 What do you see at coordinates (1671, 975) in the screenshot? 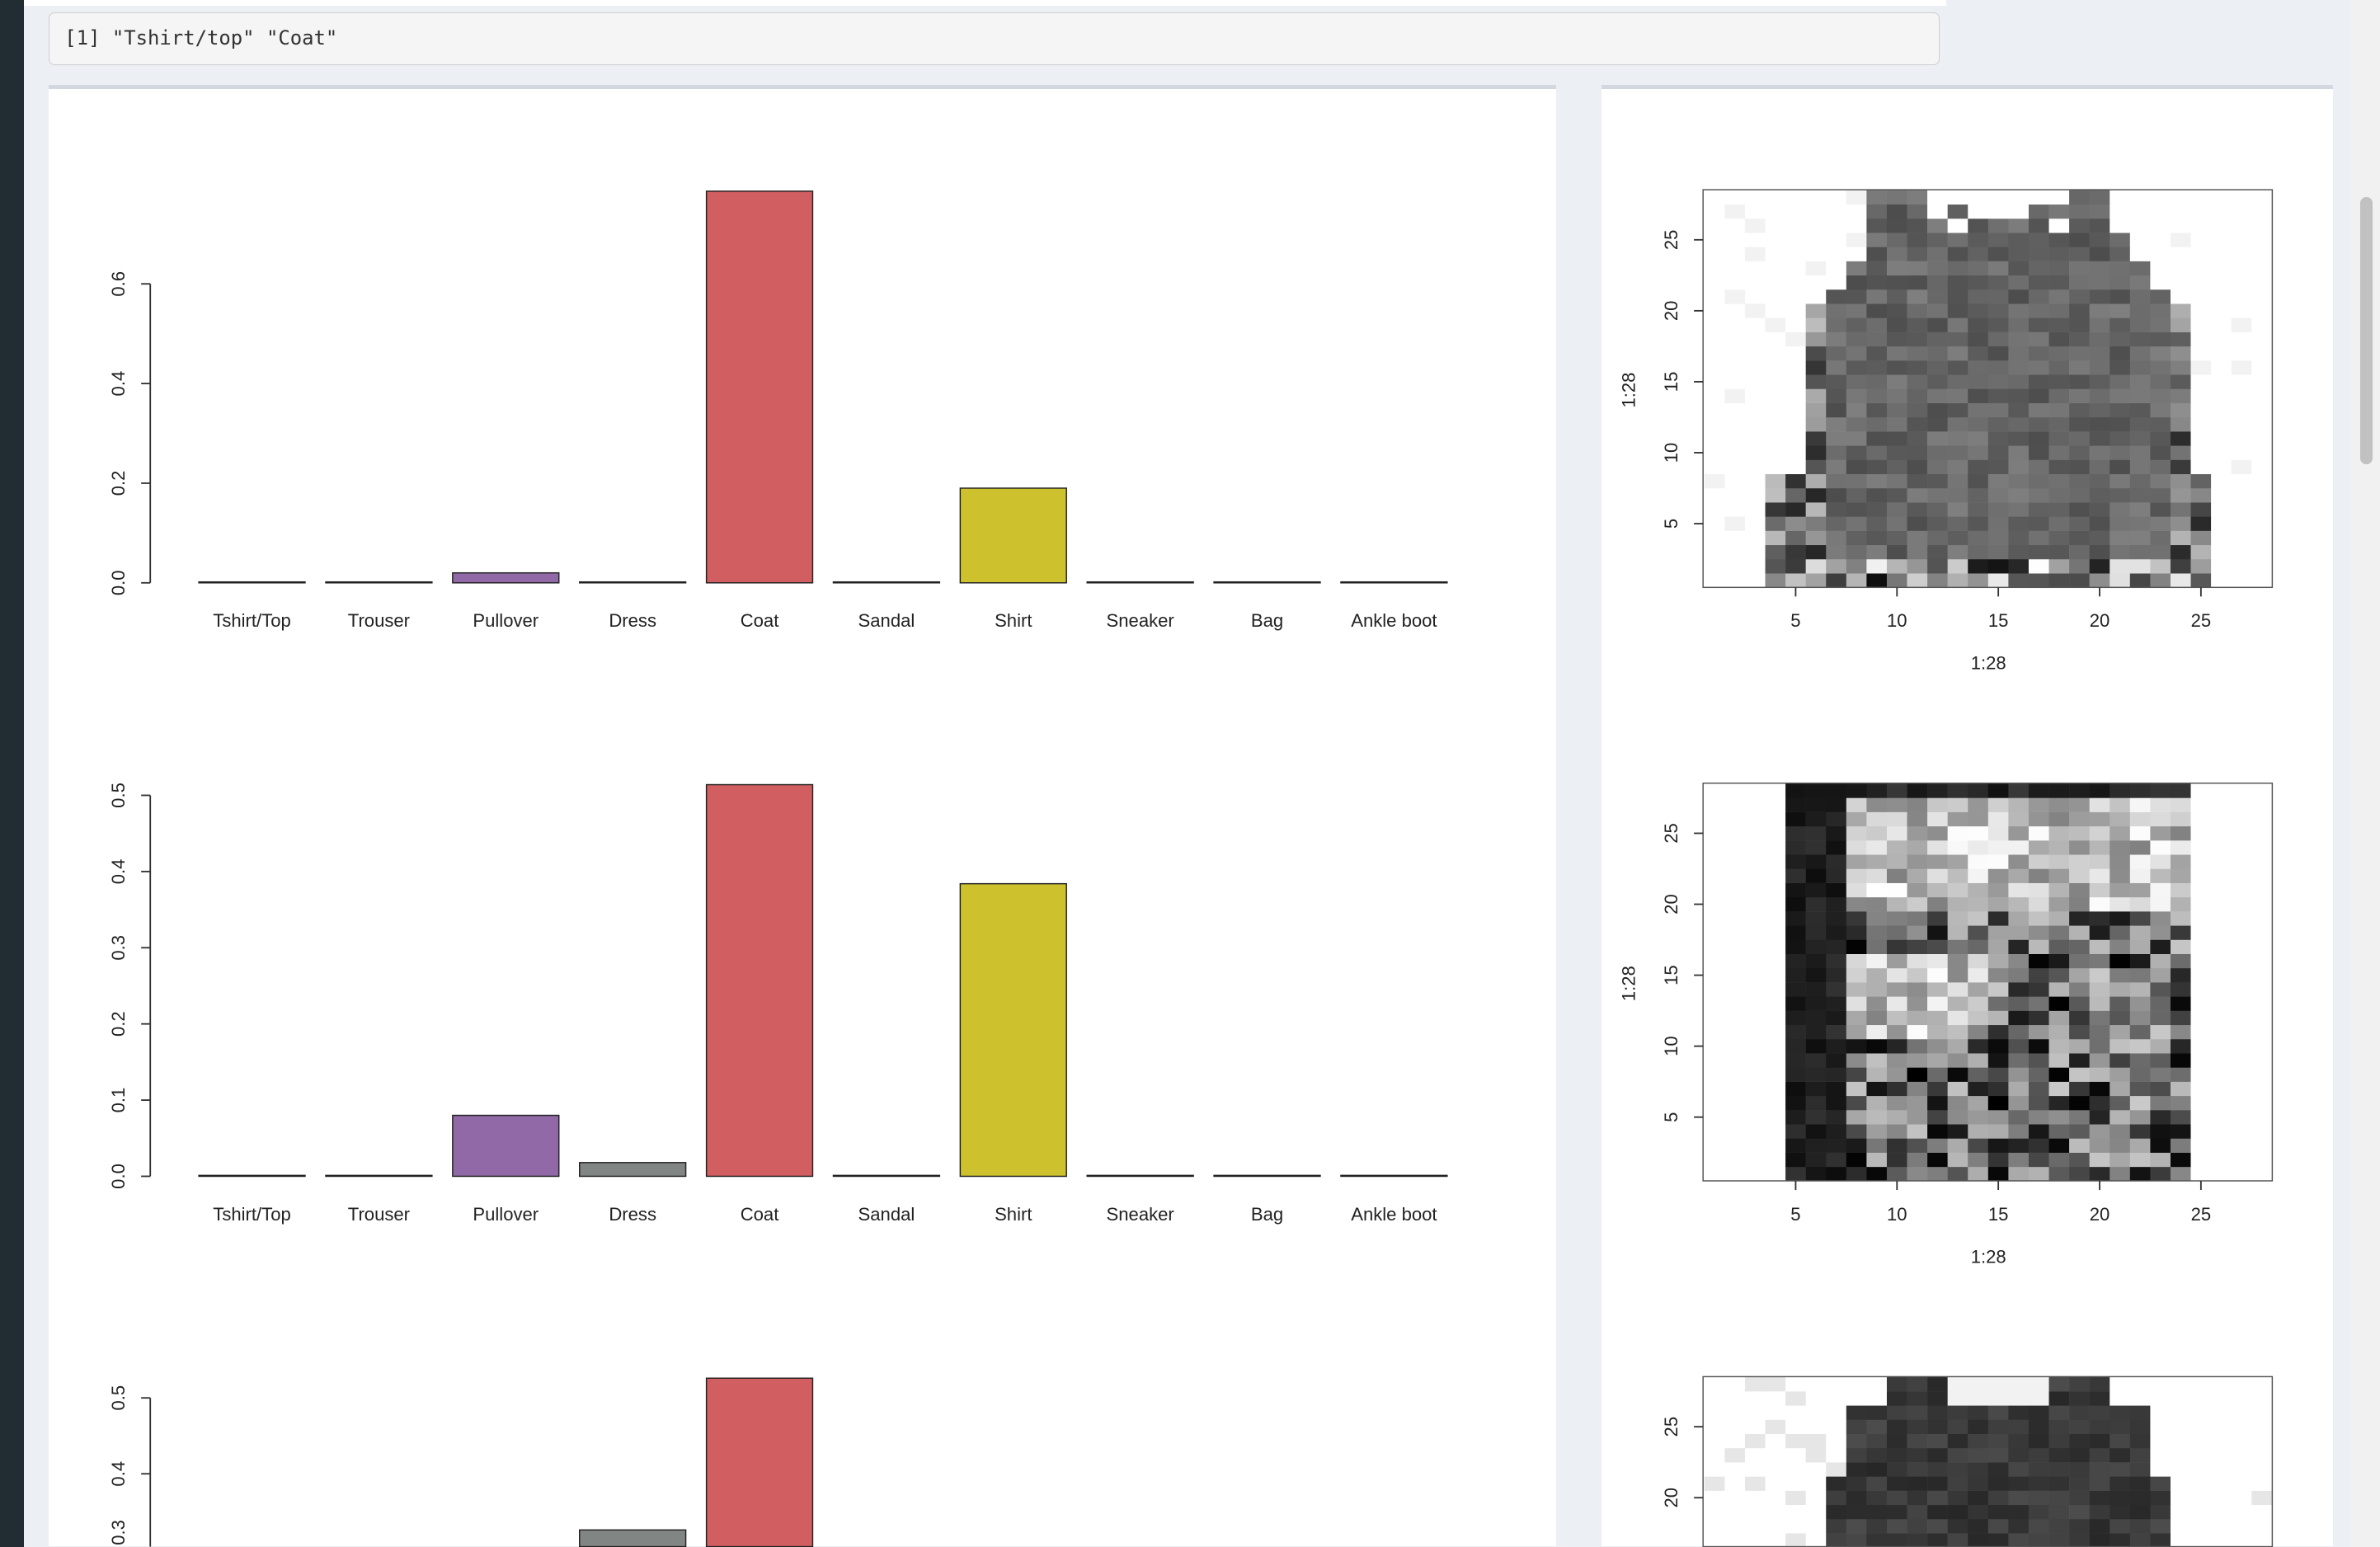
I see `y-tick-label: 15` at bounding box center [1671, 975].